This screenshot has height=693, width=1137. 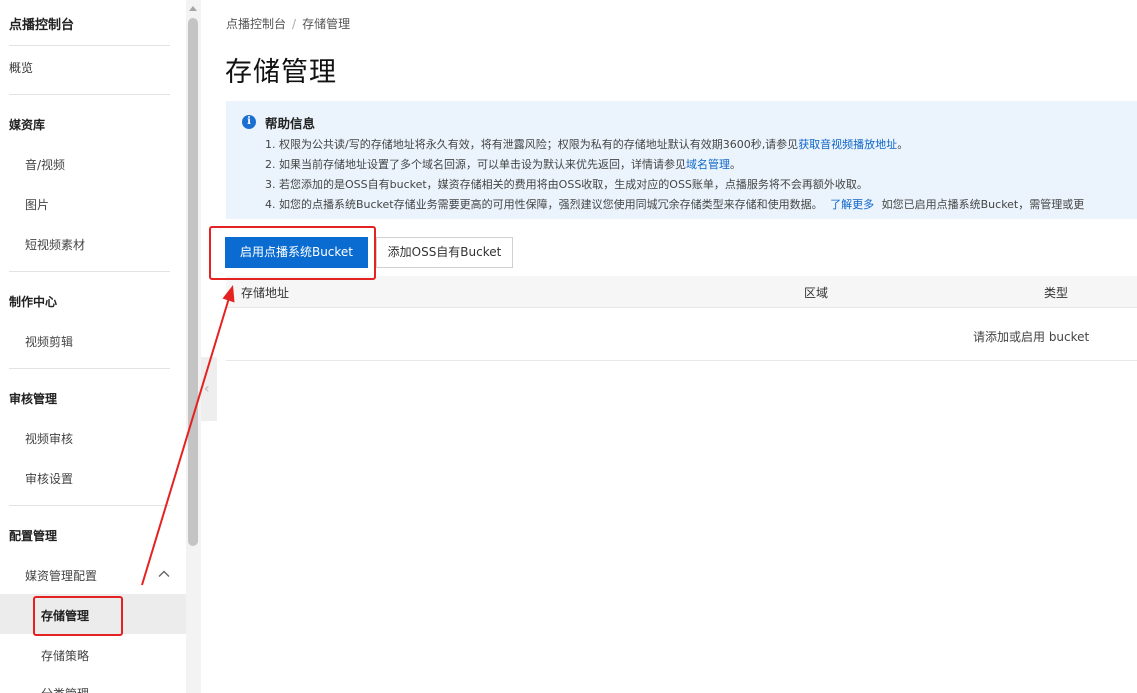 What do you see at coordinates (21, 67) in the screenshot?
I see `sidebar-item-overview: 概览` at bounding box center [21, 67].